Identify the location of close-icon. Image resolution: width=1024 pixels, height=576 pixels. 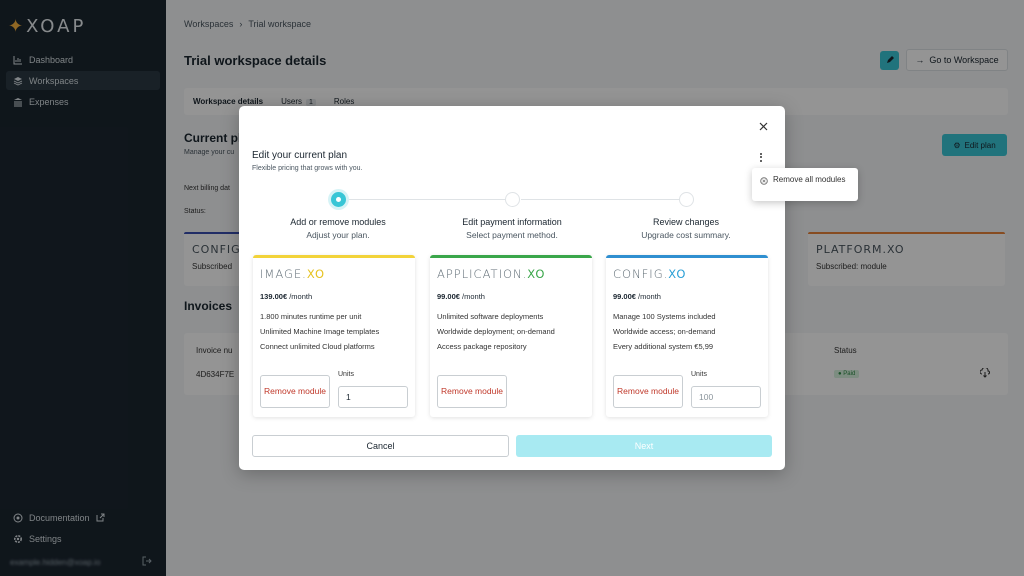
(763, 126).